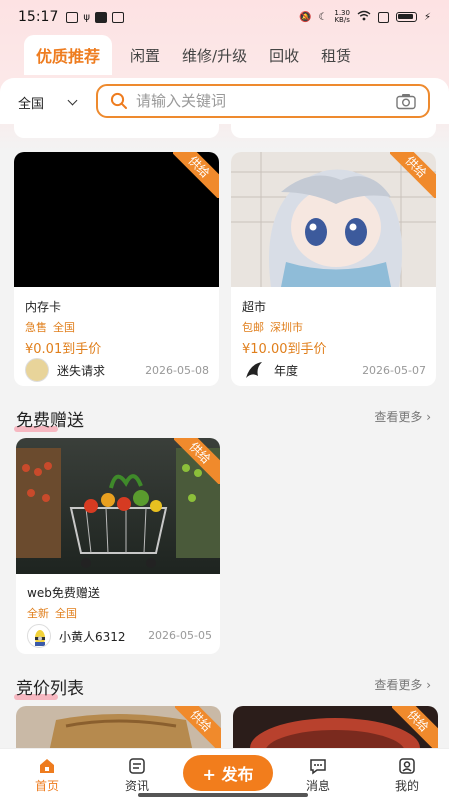 The height and width of the screenshot is (800, 449). I want to click on camera-icon, so click(406, 101).